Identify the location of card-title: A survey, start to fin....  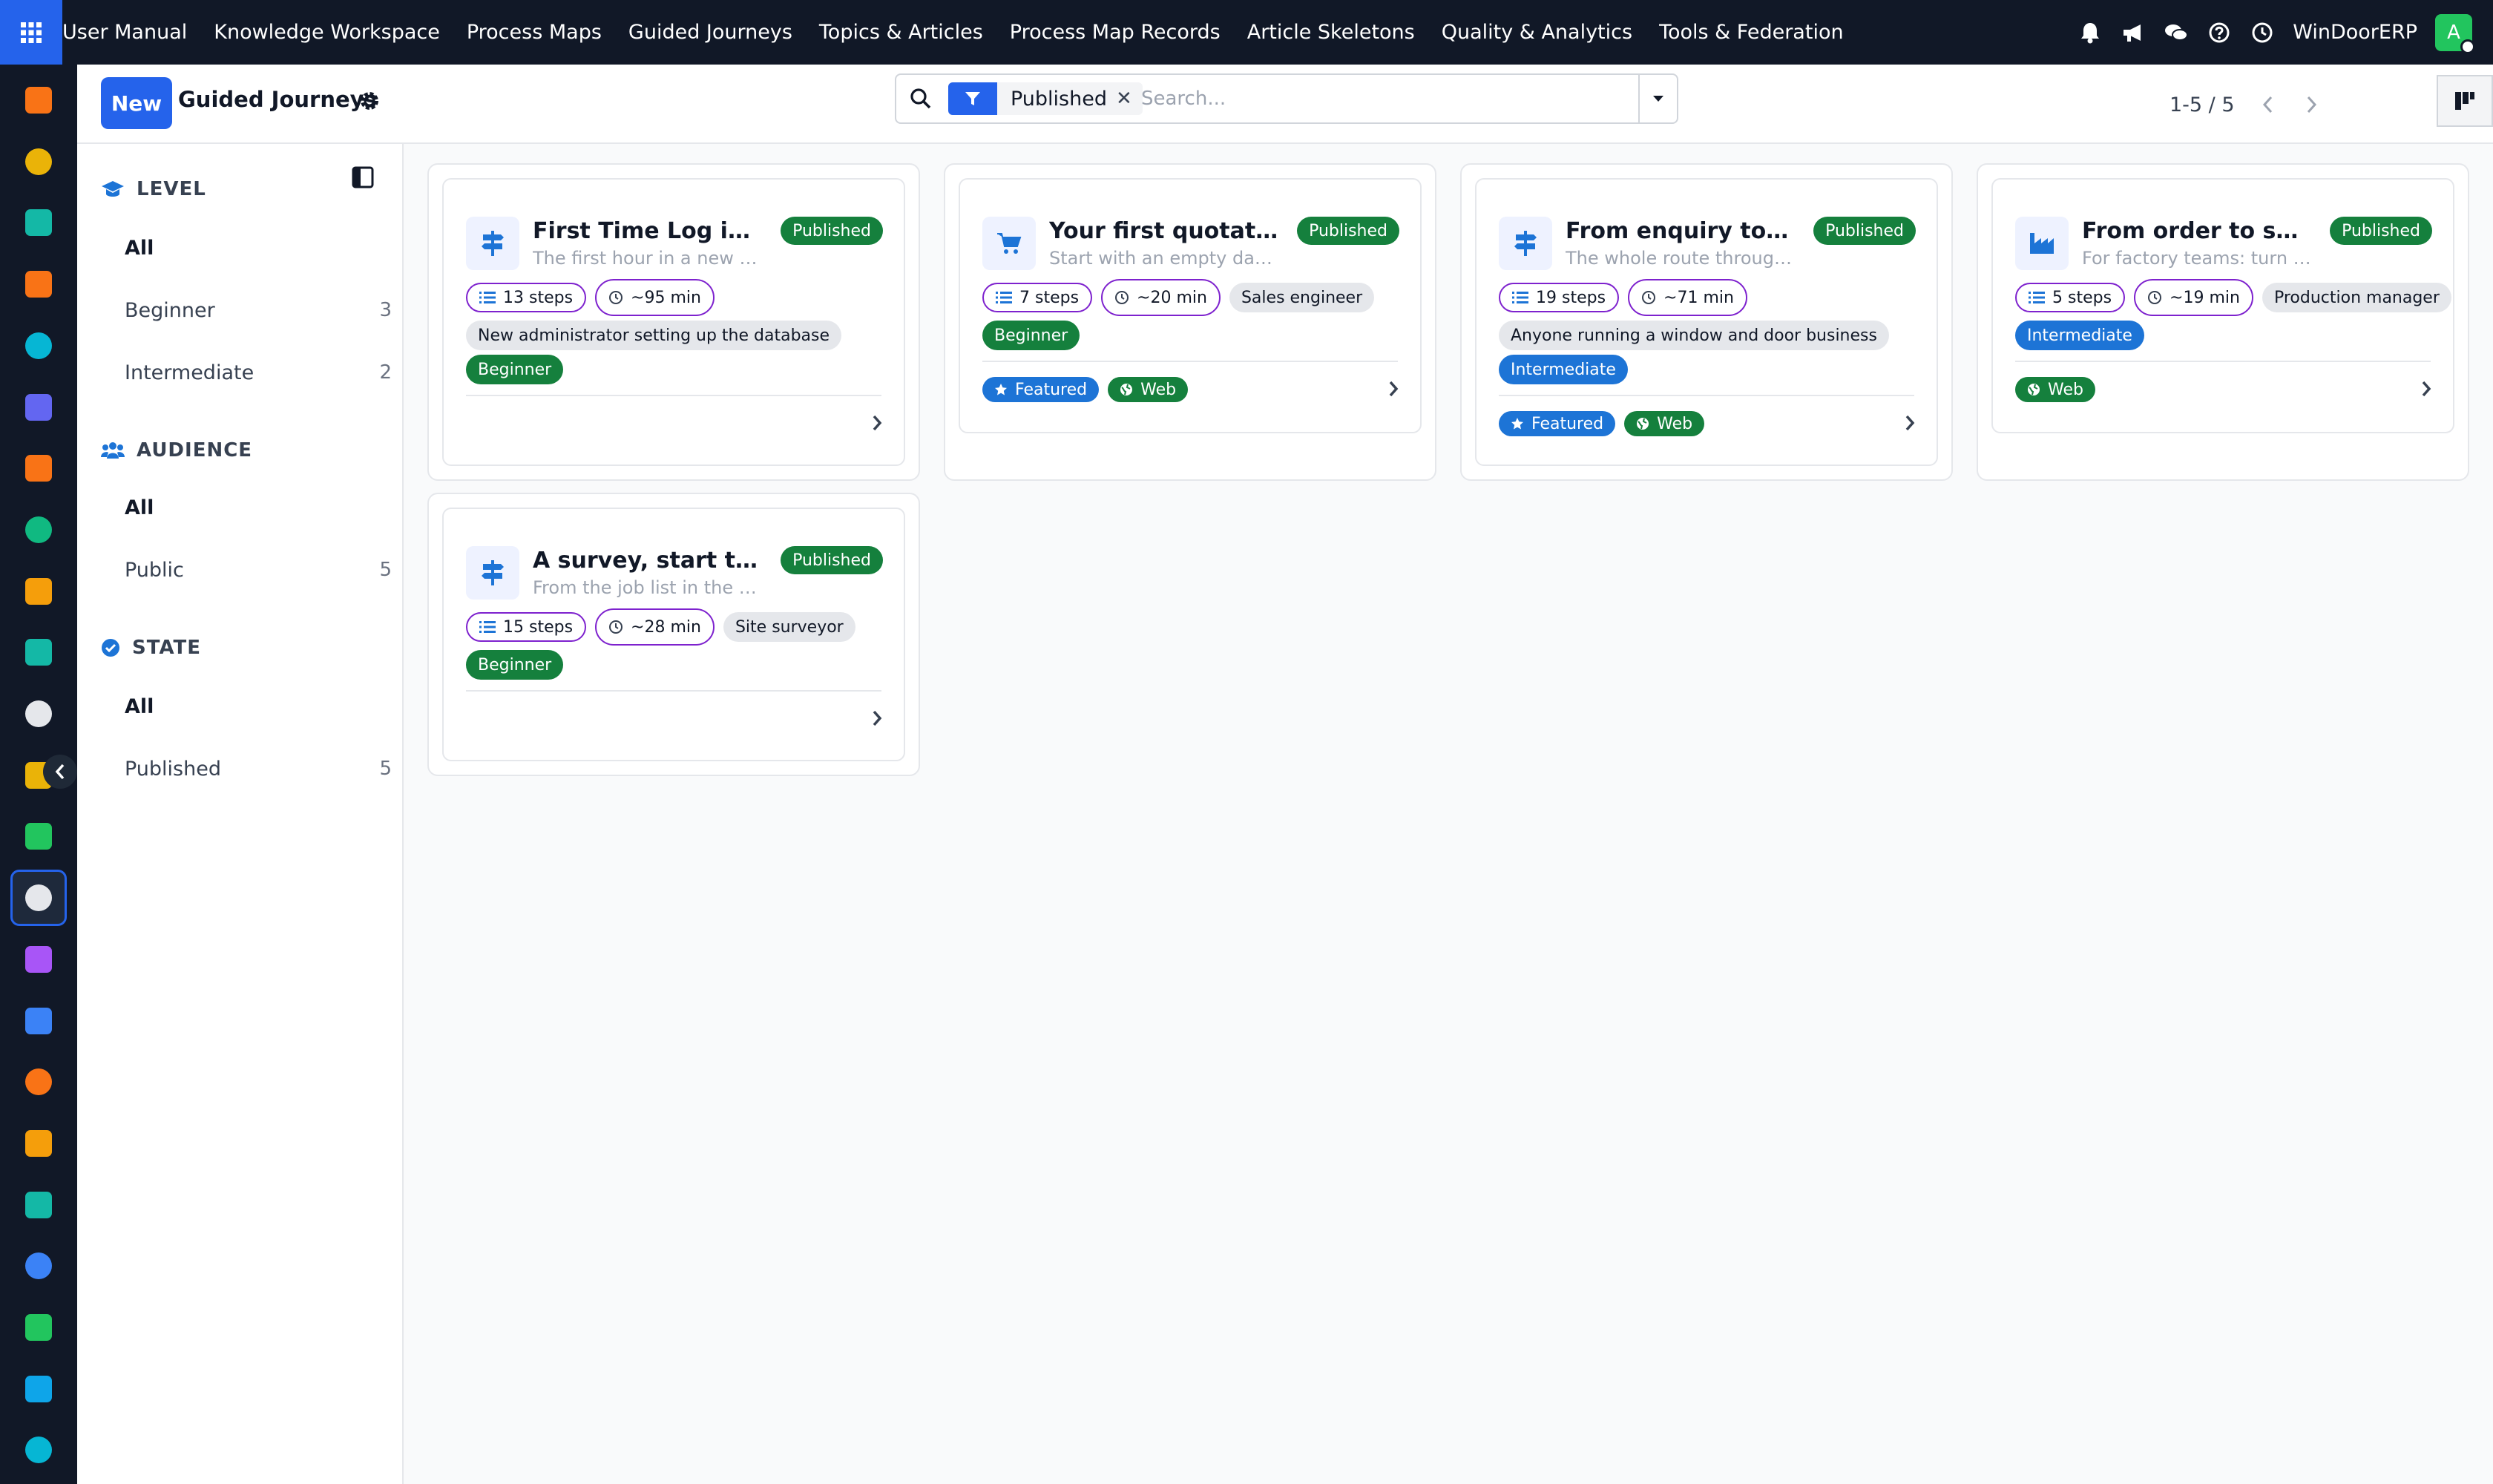
(648, 561).